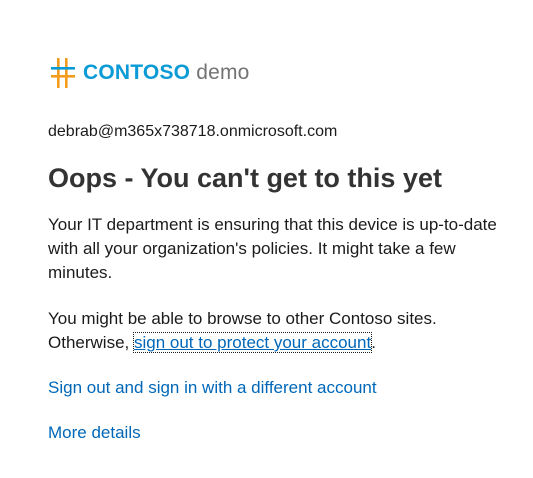 This screenshot has height=478, width=533. I want to click on brand-light: demo, so click(223, 72).